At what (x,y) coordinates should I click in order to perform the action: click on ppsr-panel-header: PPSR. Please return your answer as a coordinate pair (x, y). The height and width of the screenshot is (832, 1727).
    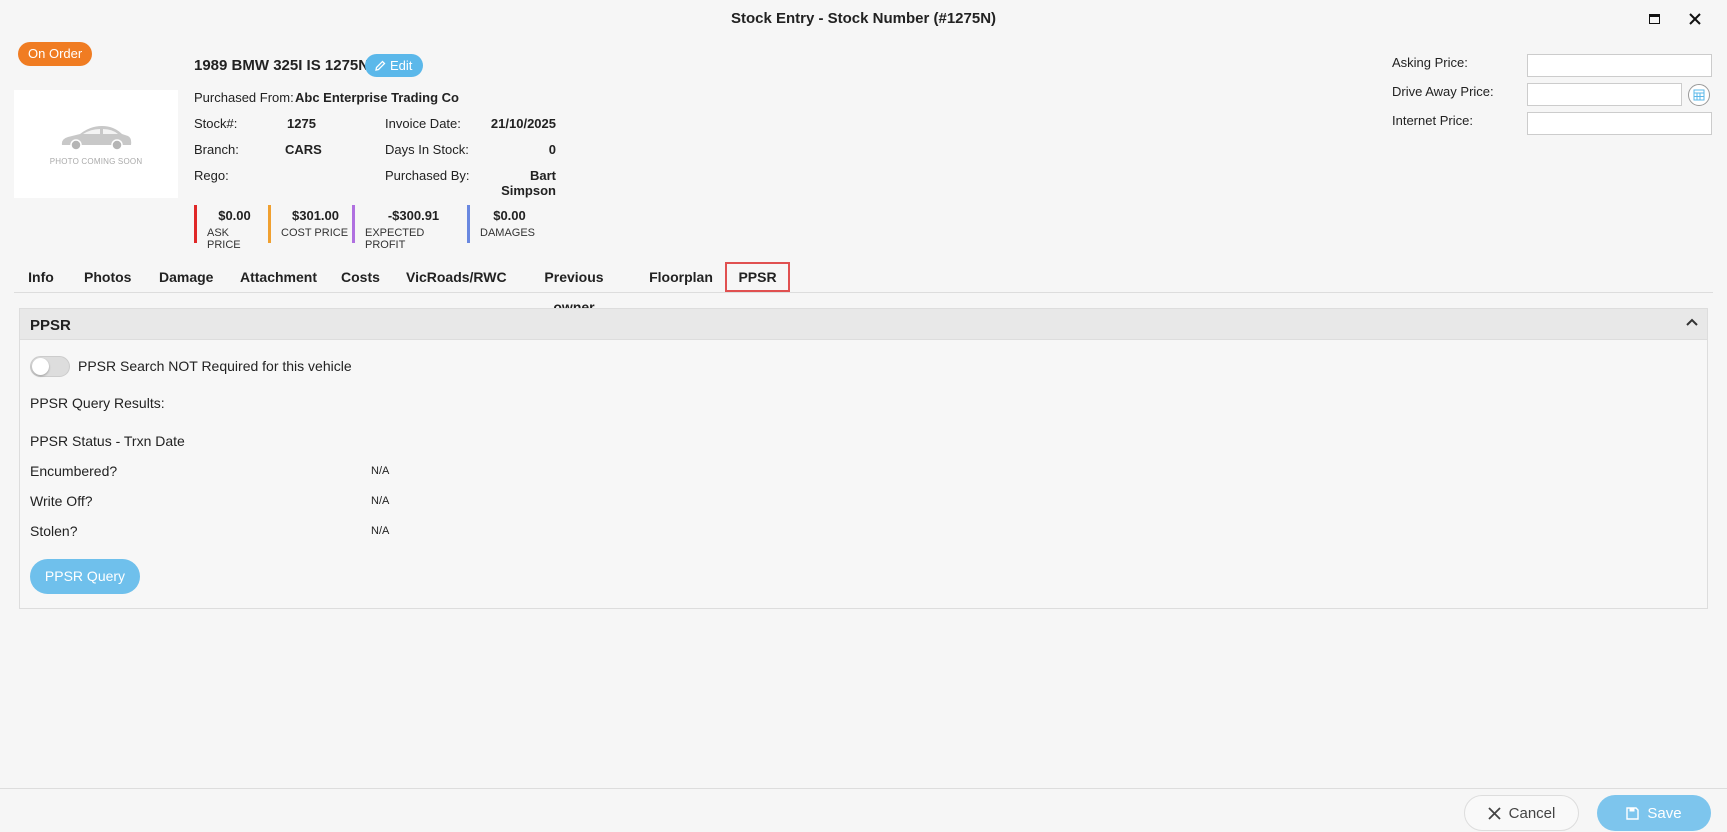
    Looking at the image, I should click on (863, 324).